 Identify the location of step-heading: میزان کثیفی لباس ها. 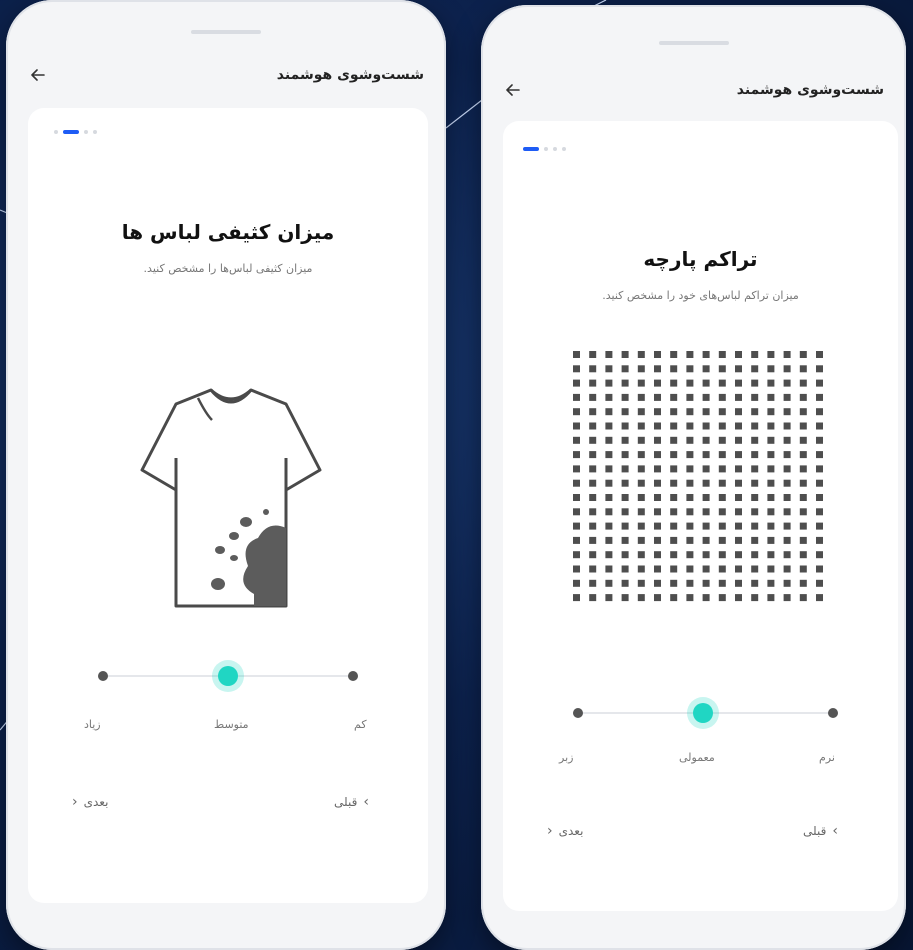
(228, 232).